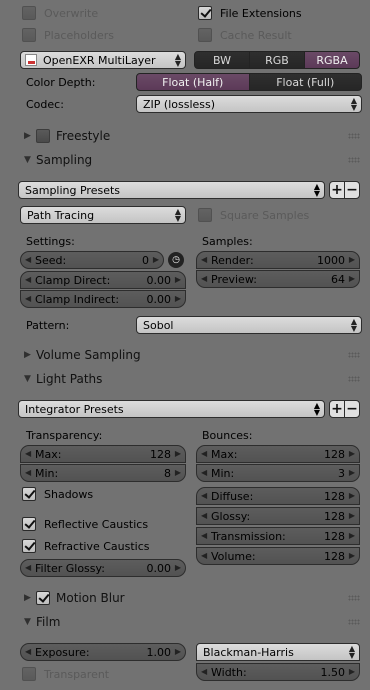  Describe the element at coordinates (185, 160) in the screenshot. I see `panel-header-sampling: ▼ Sampling` at that location.